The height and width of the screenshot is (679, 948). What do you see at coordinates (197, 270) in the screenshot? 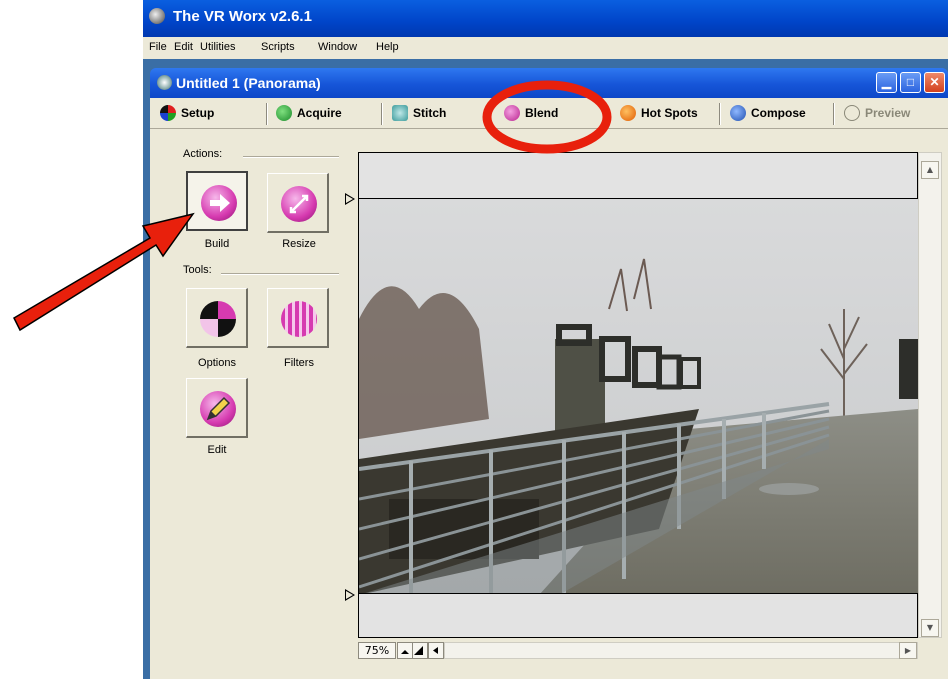
I see `tools-label: Tools:` at bounding box center [197, 270].